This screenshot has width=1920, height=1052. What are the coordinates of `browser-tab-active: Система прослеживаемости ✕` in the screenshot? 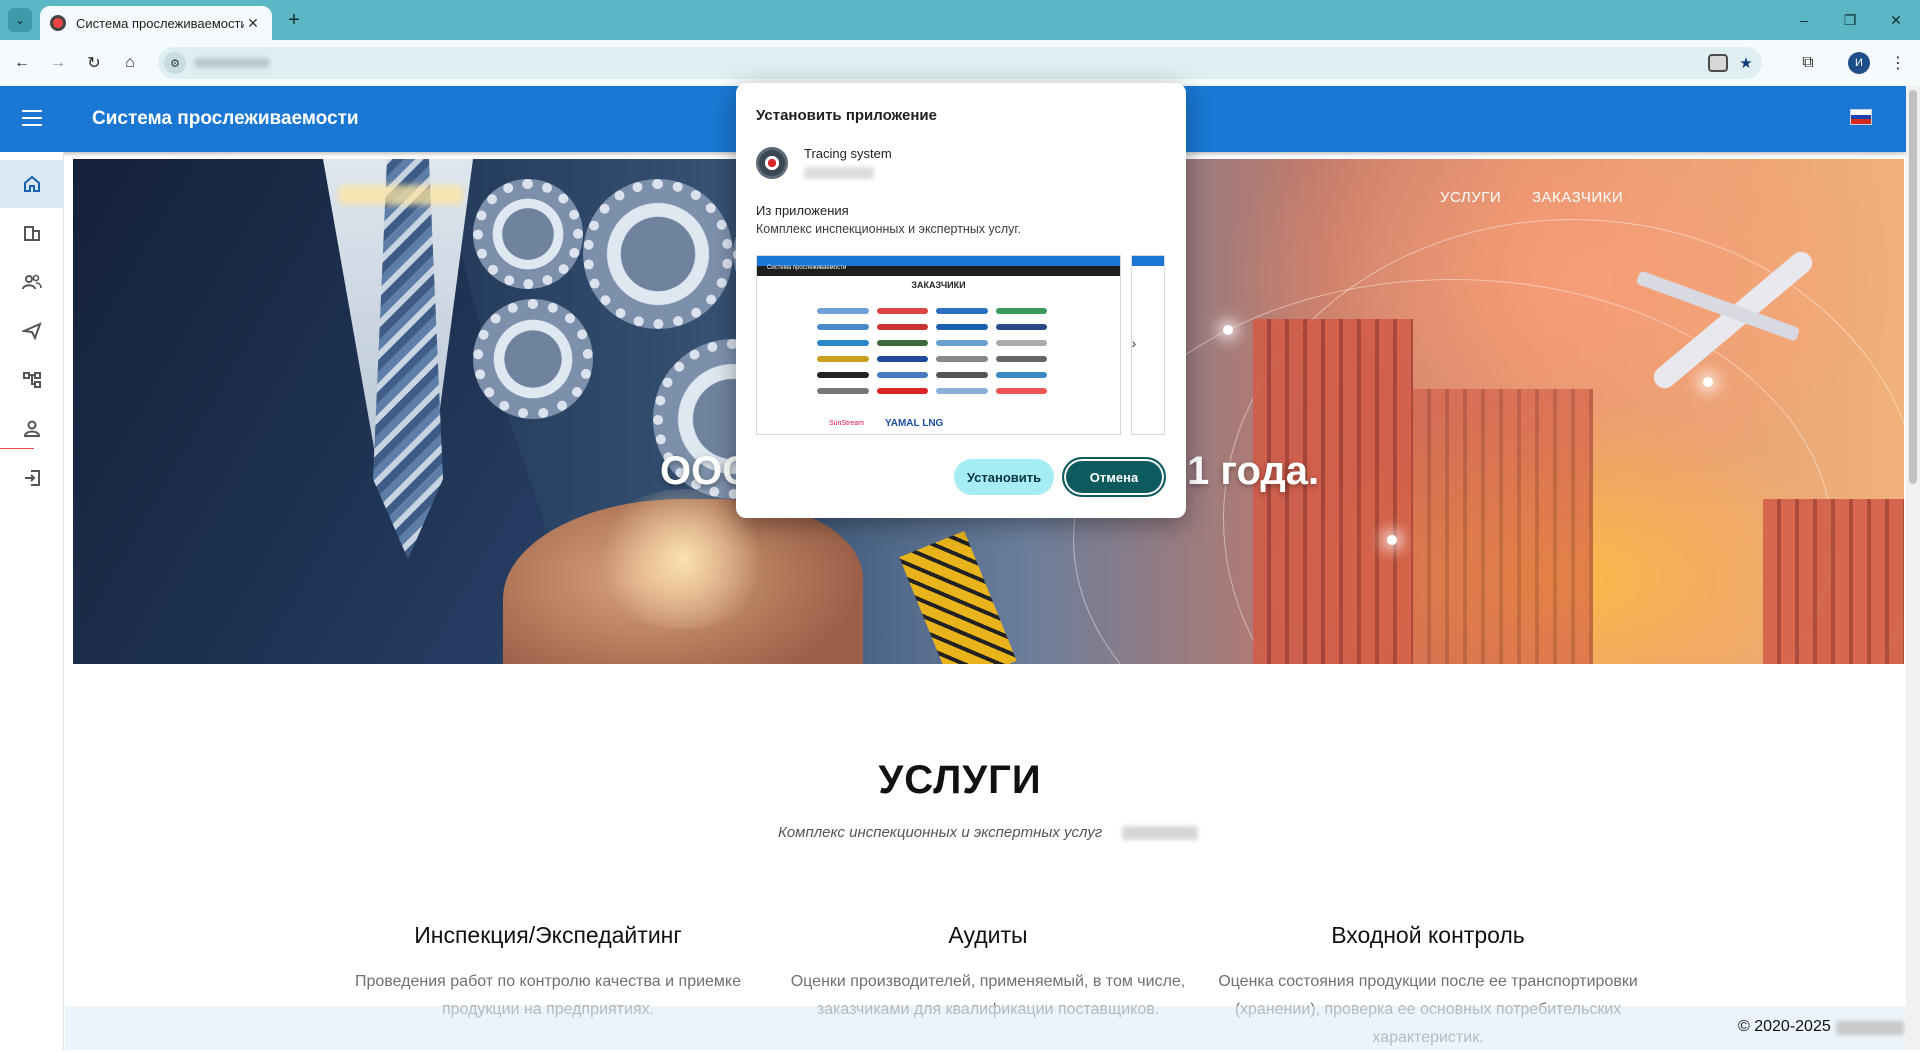 It's located at (156, 23).